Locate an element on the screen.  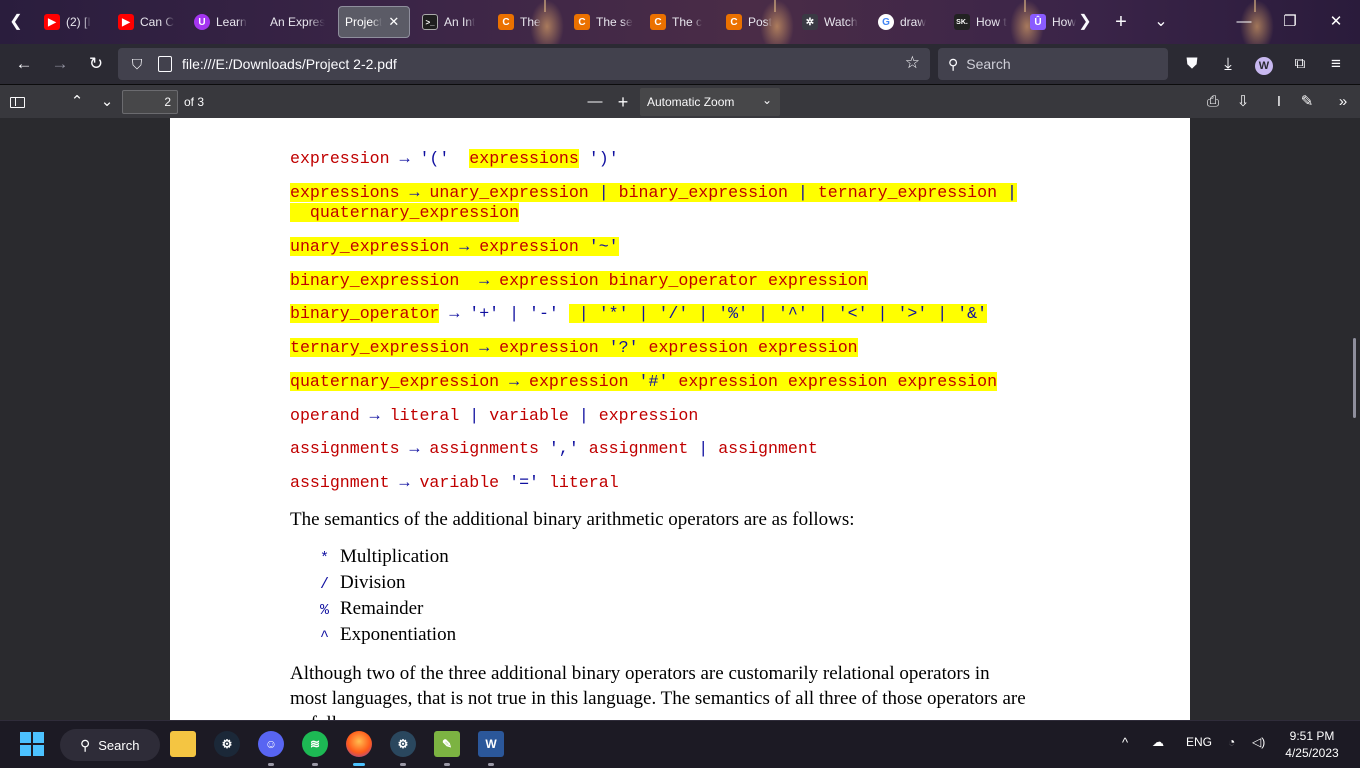
zoom-in-icon: + is located at coordinates (623, 102).